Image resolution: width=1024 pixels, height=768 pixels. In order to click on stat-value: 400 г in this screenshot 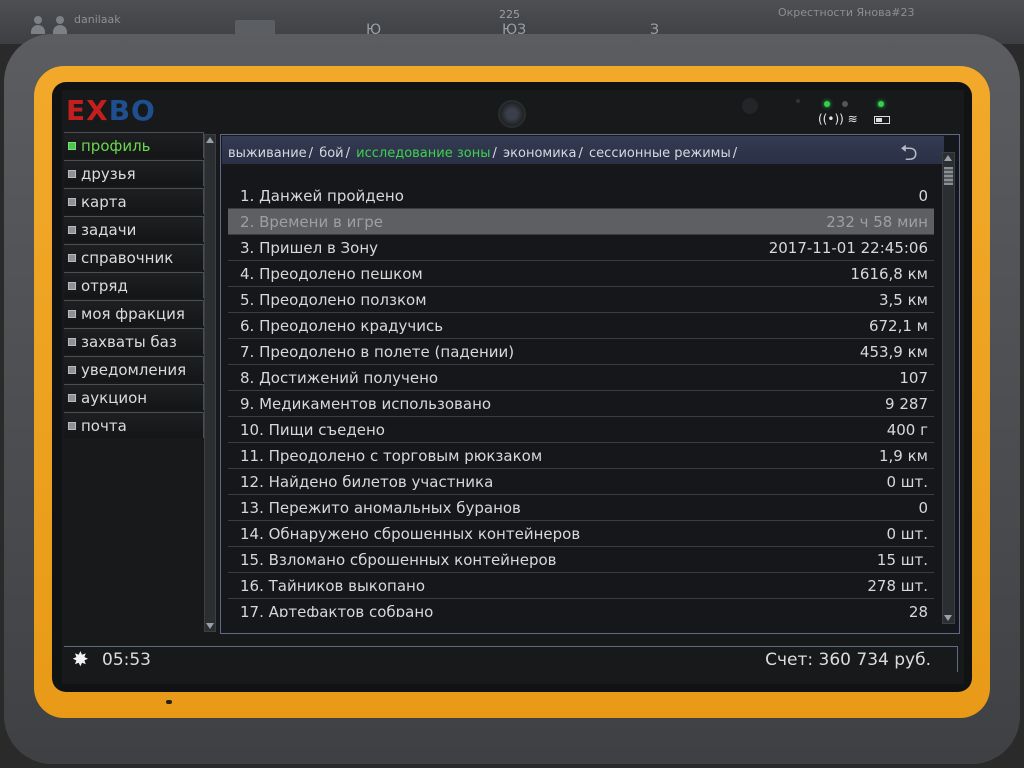, I will do `click(907, 429)`.